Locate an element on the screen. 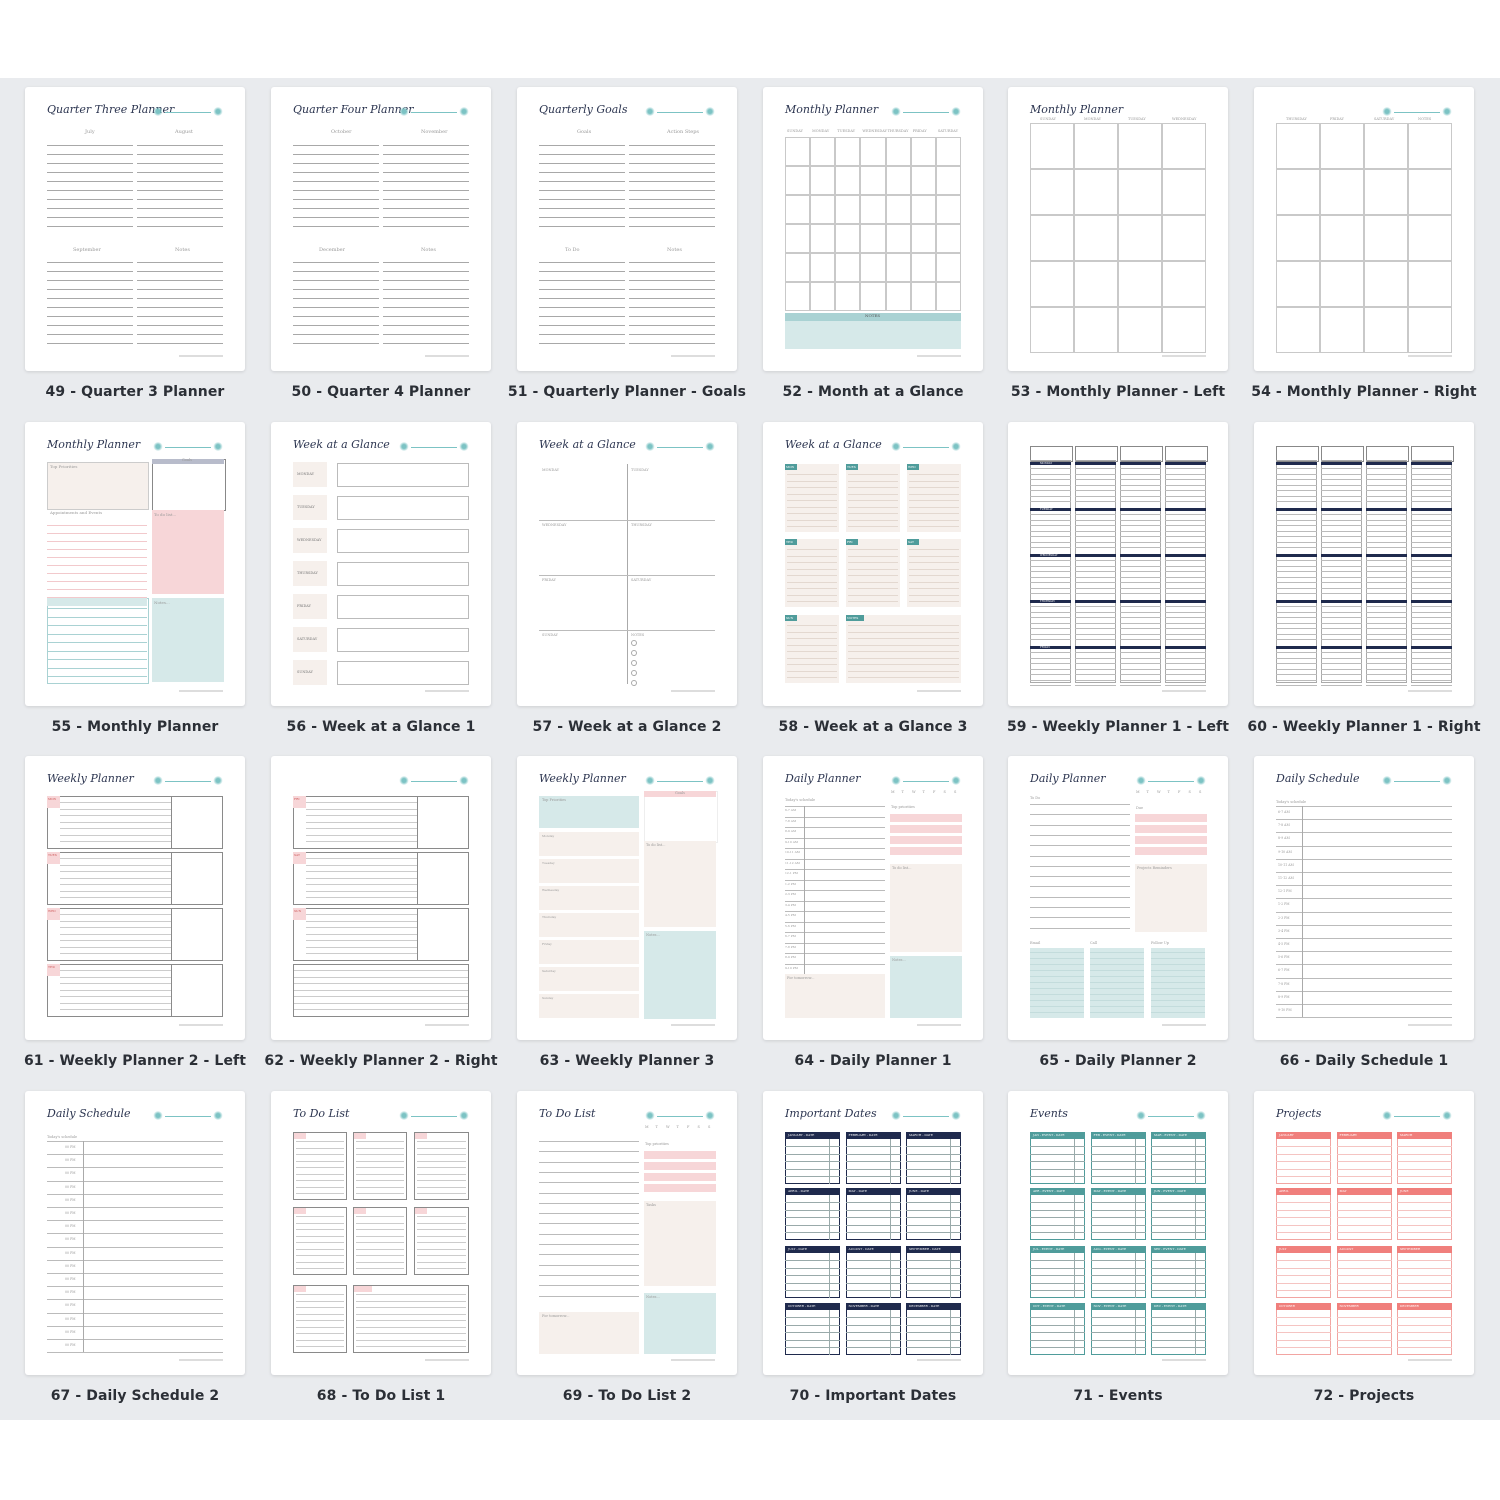 The height and width of the screenshot is (1500, 1500). template-caption: 71 - Events is located at coordinates (1118, 1396).